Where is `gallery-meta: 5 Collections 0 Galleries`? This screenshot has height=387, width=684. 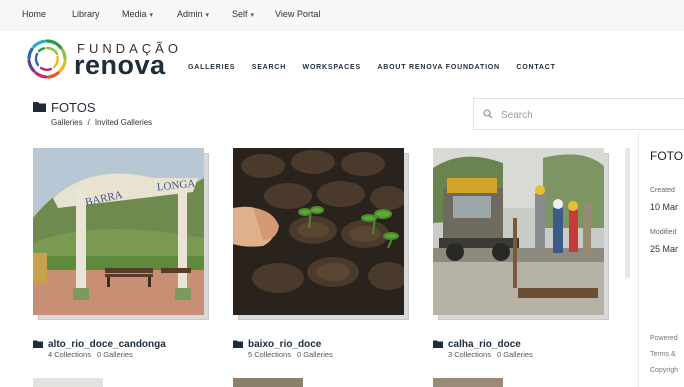
gallery-meta: 5 Collections 0 Galleries is located at coordinates (290, 354).